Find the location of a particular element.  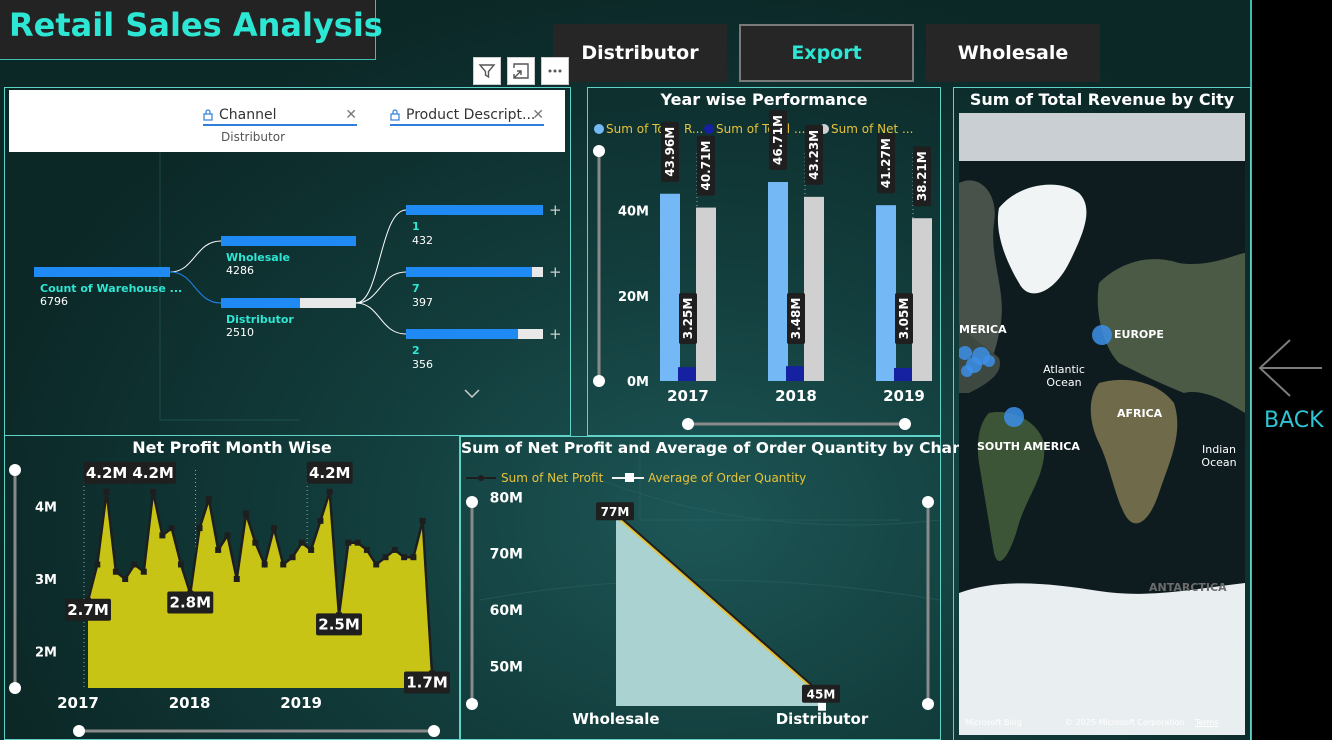

decomp-node-label: Distributor is located at coordinates (260, 319).